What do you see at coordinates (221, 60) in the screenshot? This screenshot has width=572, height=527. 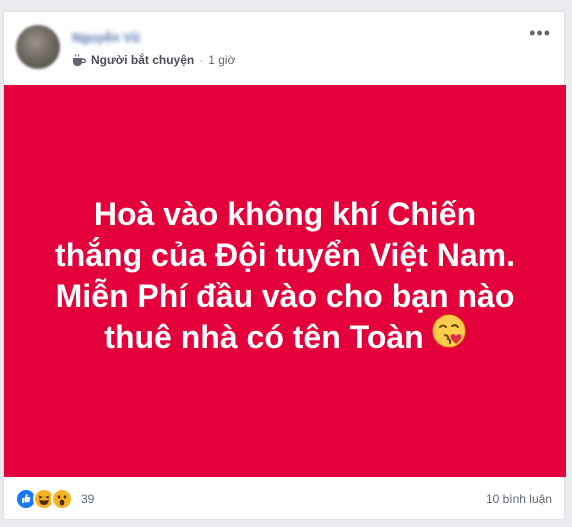 I see `post-timestamp: 1 giờ` at bounding box center [221, 60].